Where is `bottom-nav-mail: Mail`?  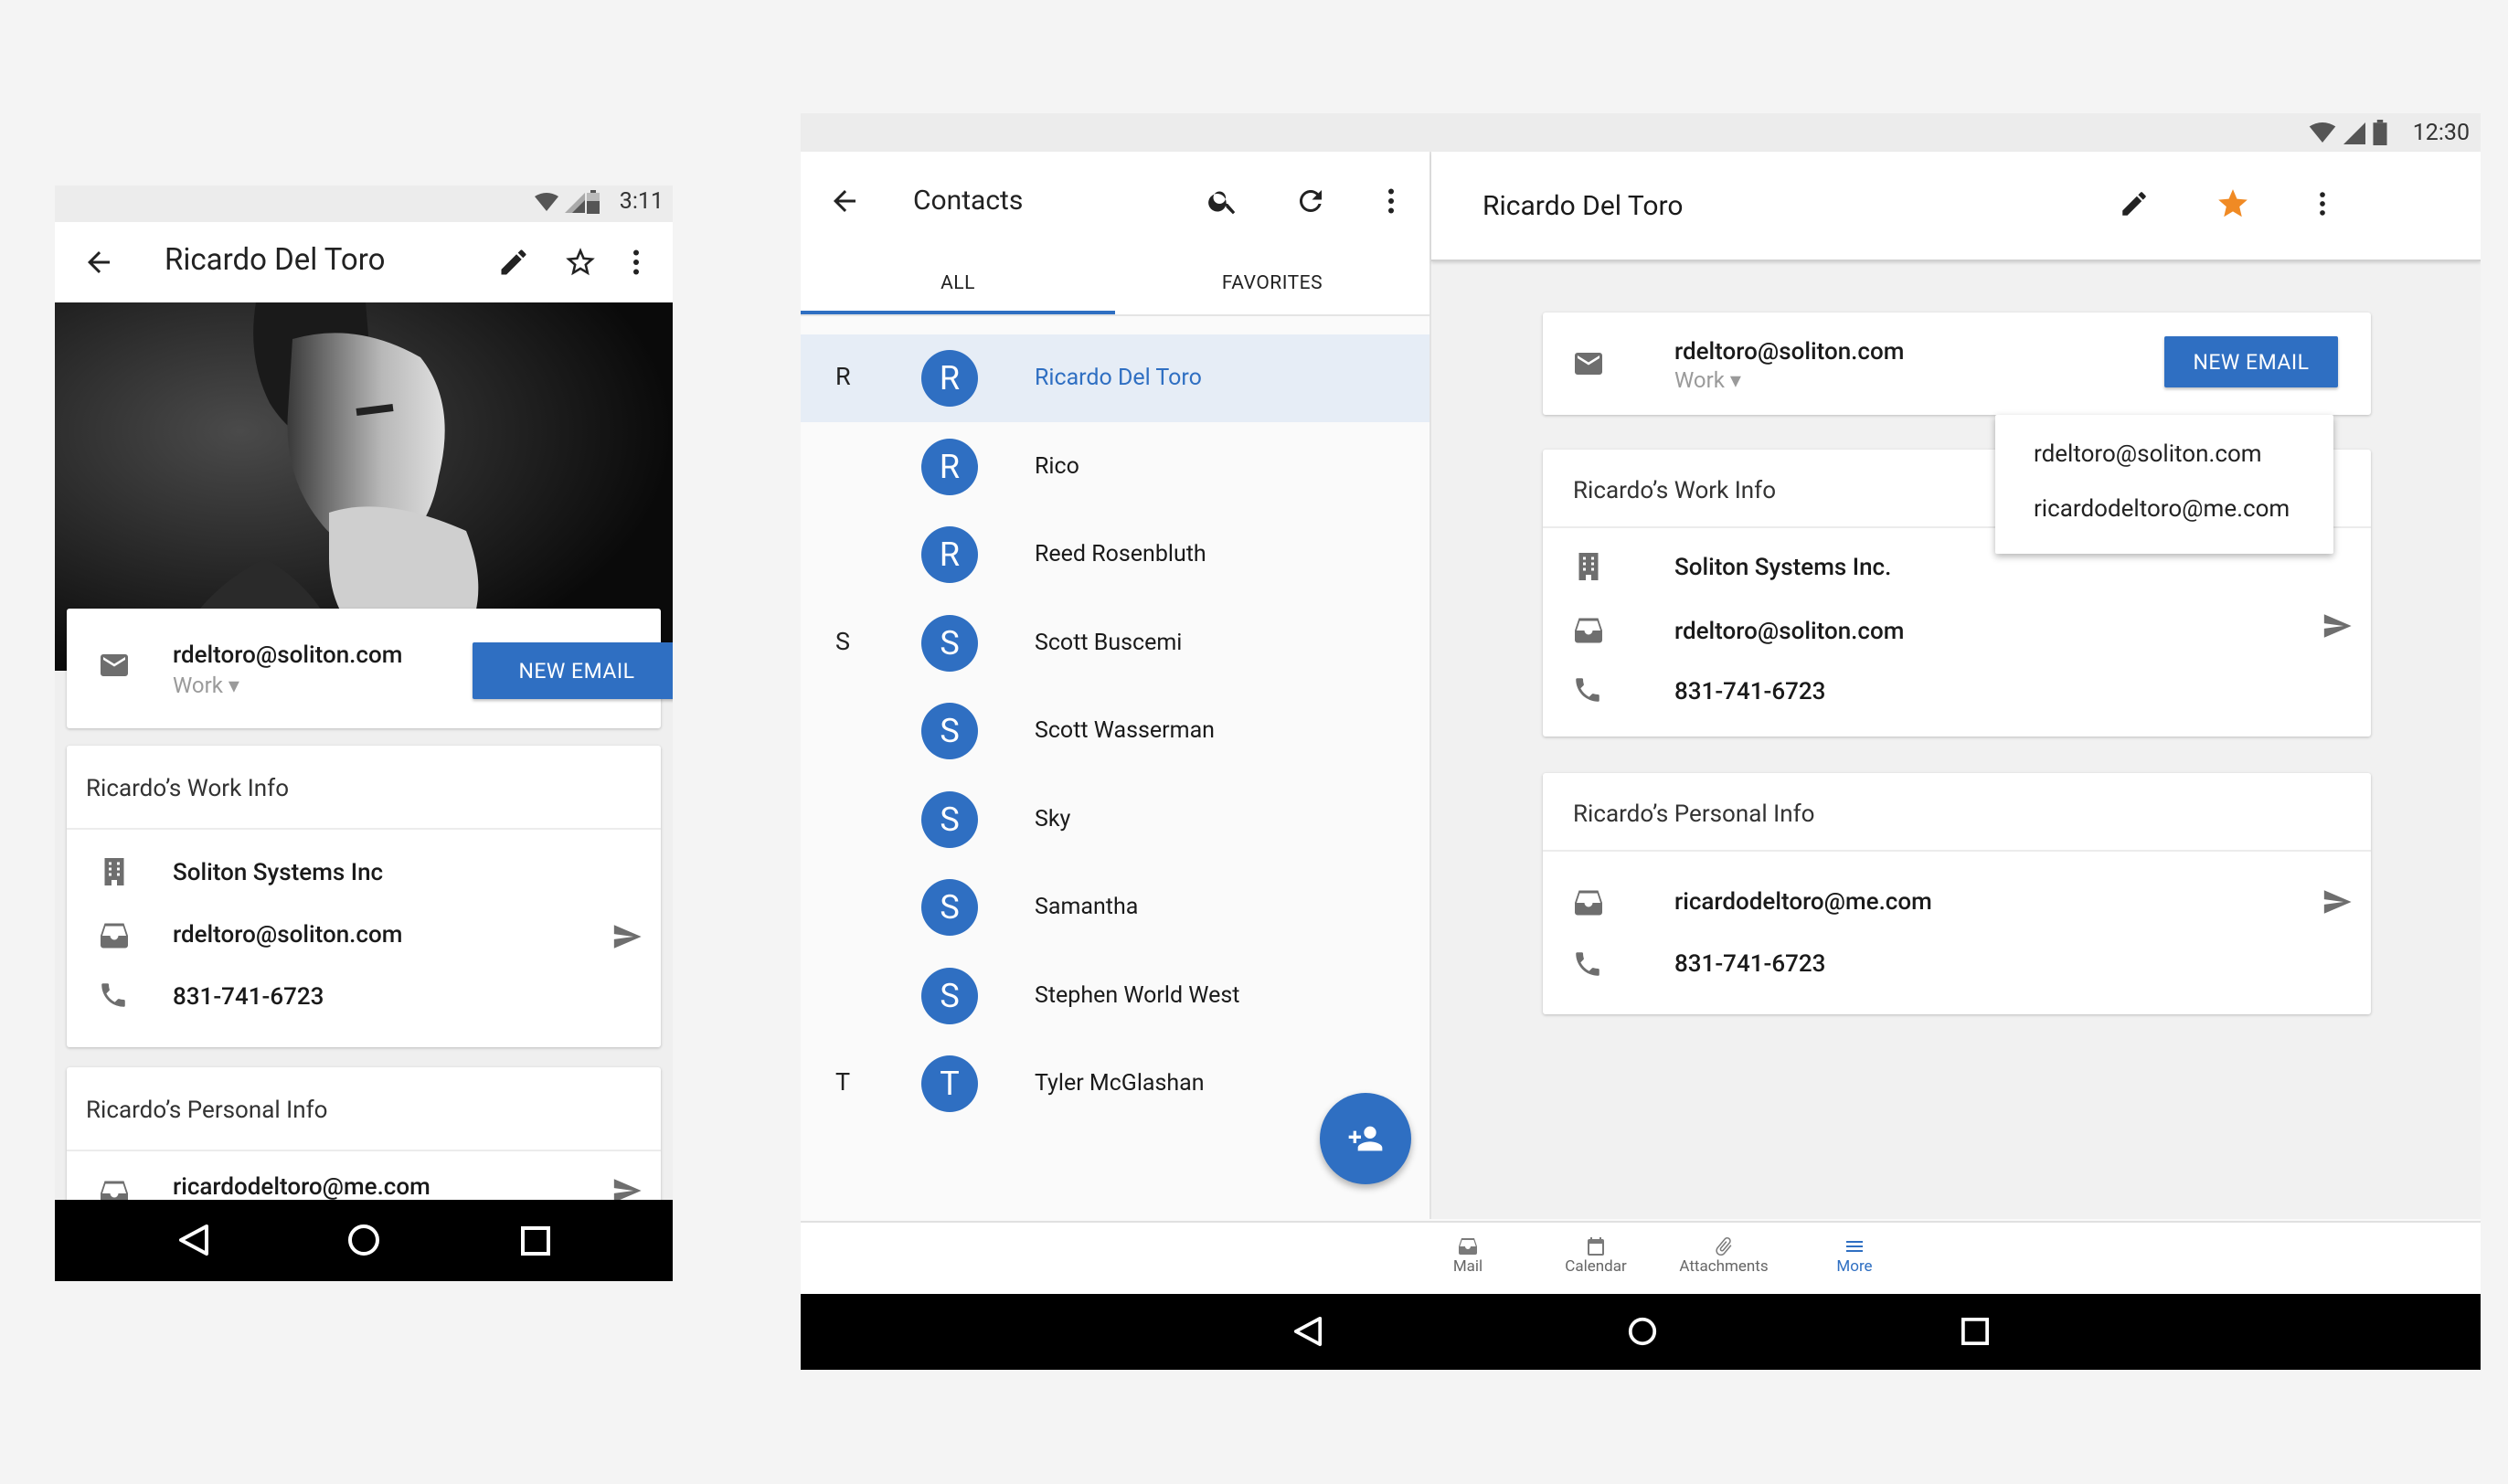 bottom-nav-mail: Mail is located at coordinates (1468, 1255).